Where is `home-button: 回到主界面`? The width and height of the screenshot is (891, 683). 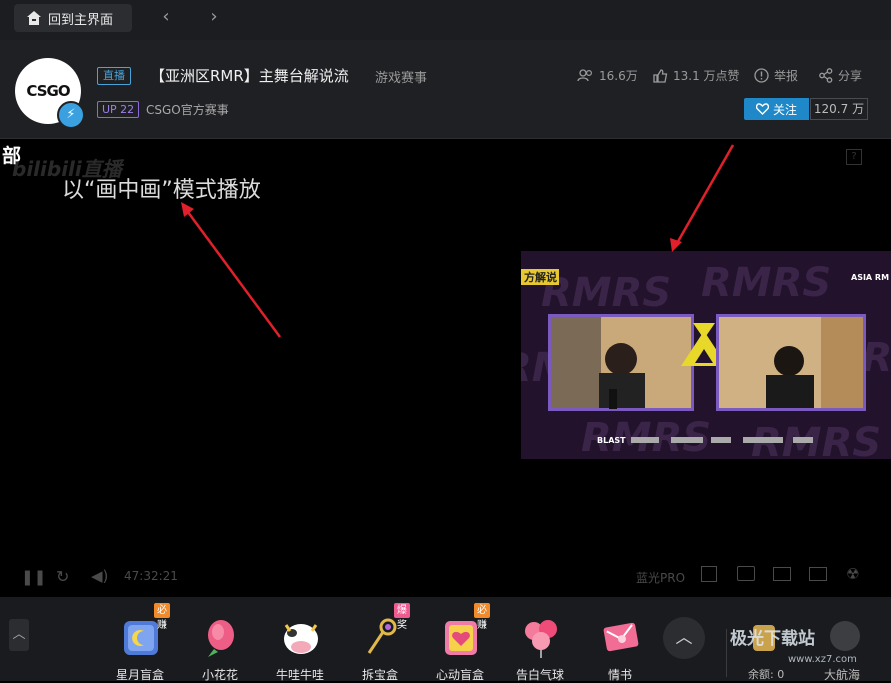 home-button: 回到主界面 is located at coordinates (73, 18).